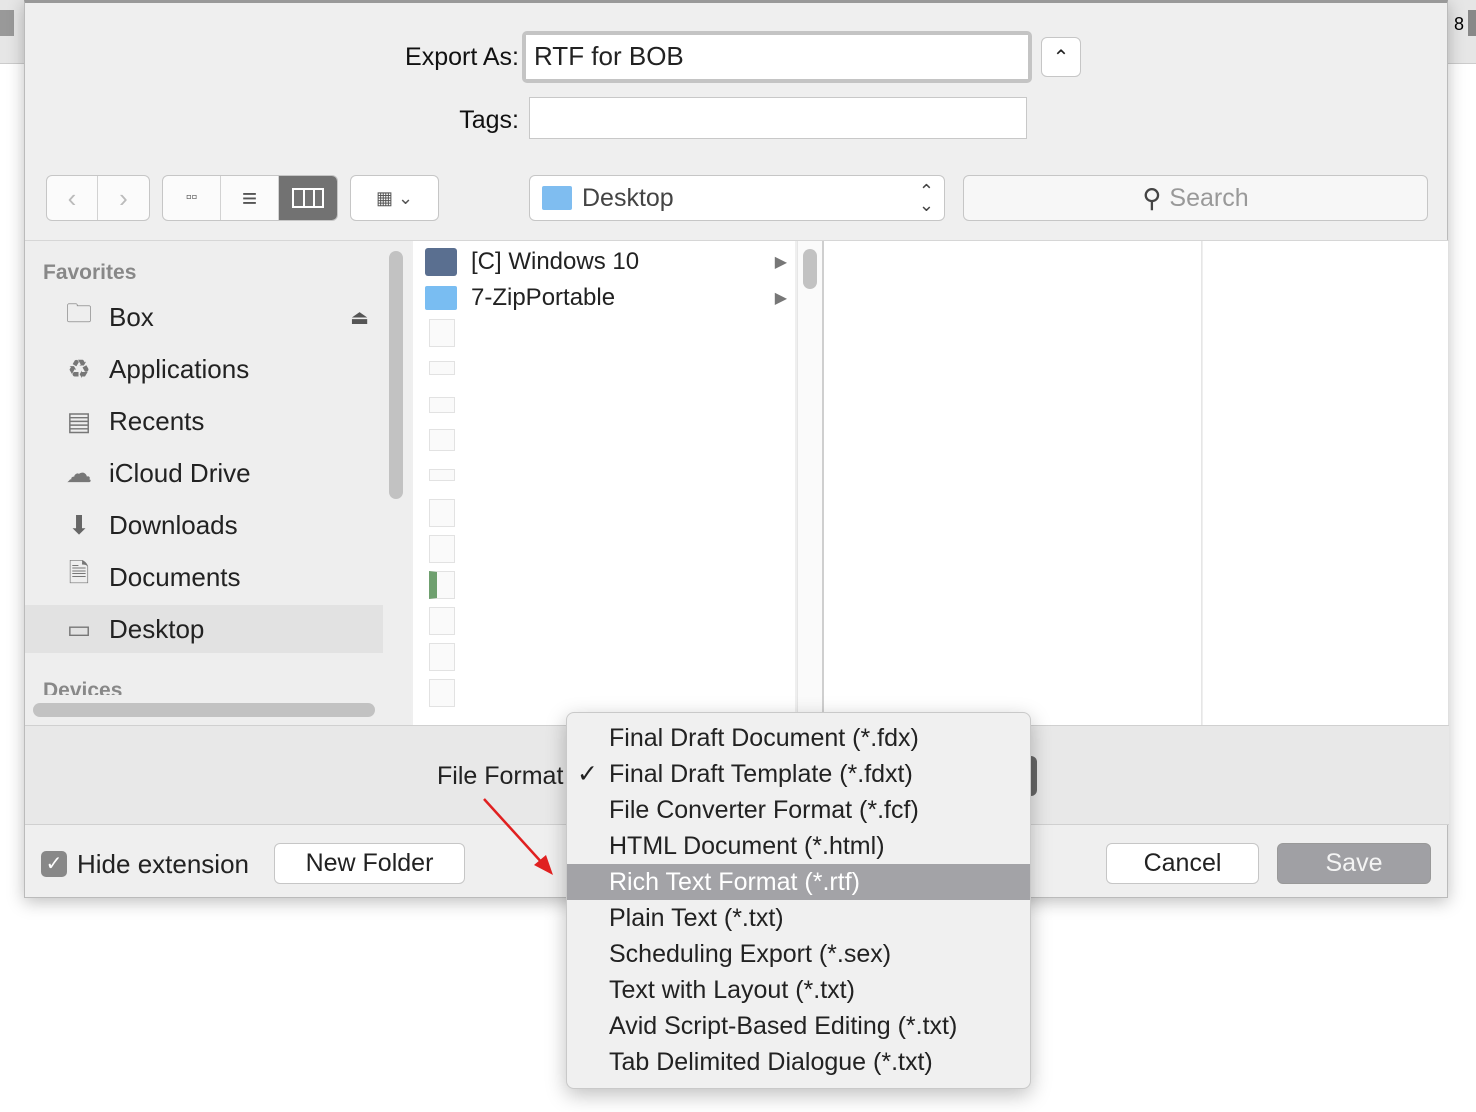 This screenshot has height=1112, width=1476. I want to click on browser-column-1: [C] Windows 10 ▶ 7-ZipPortable ▶, so click(618, 483).